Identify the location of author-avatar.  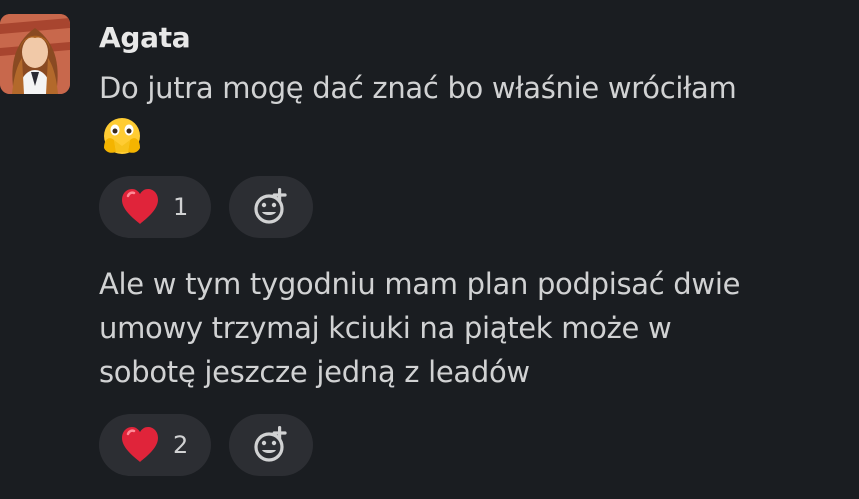
(35, 54).